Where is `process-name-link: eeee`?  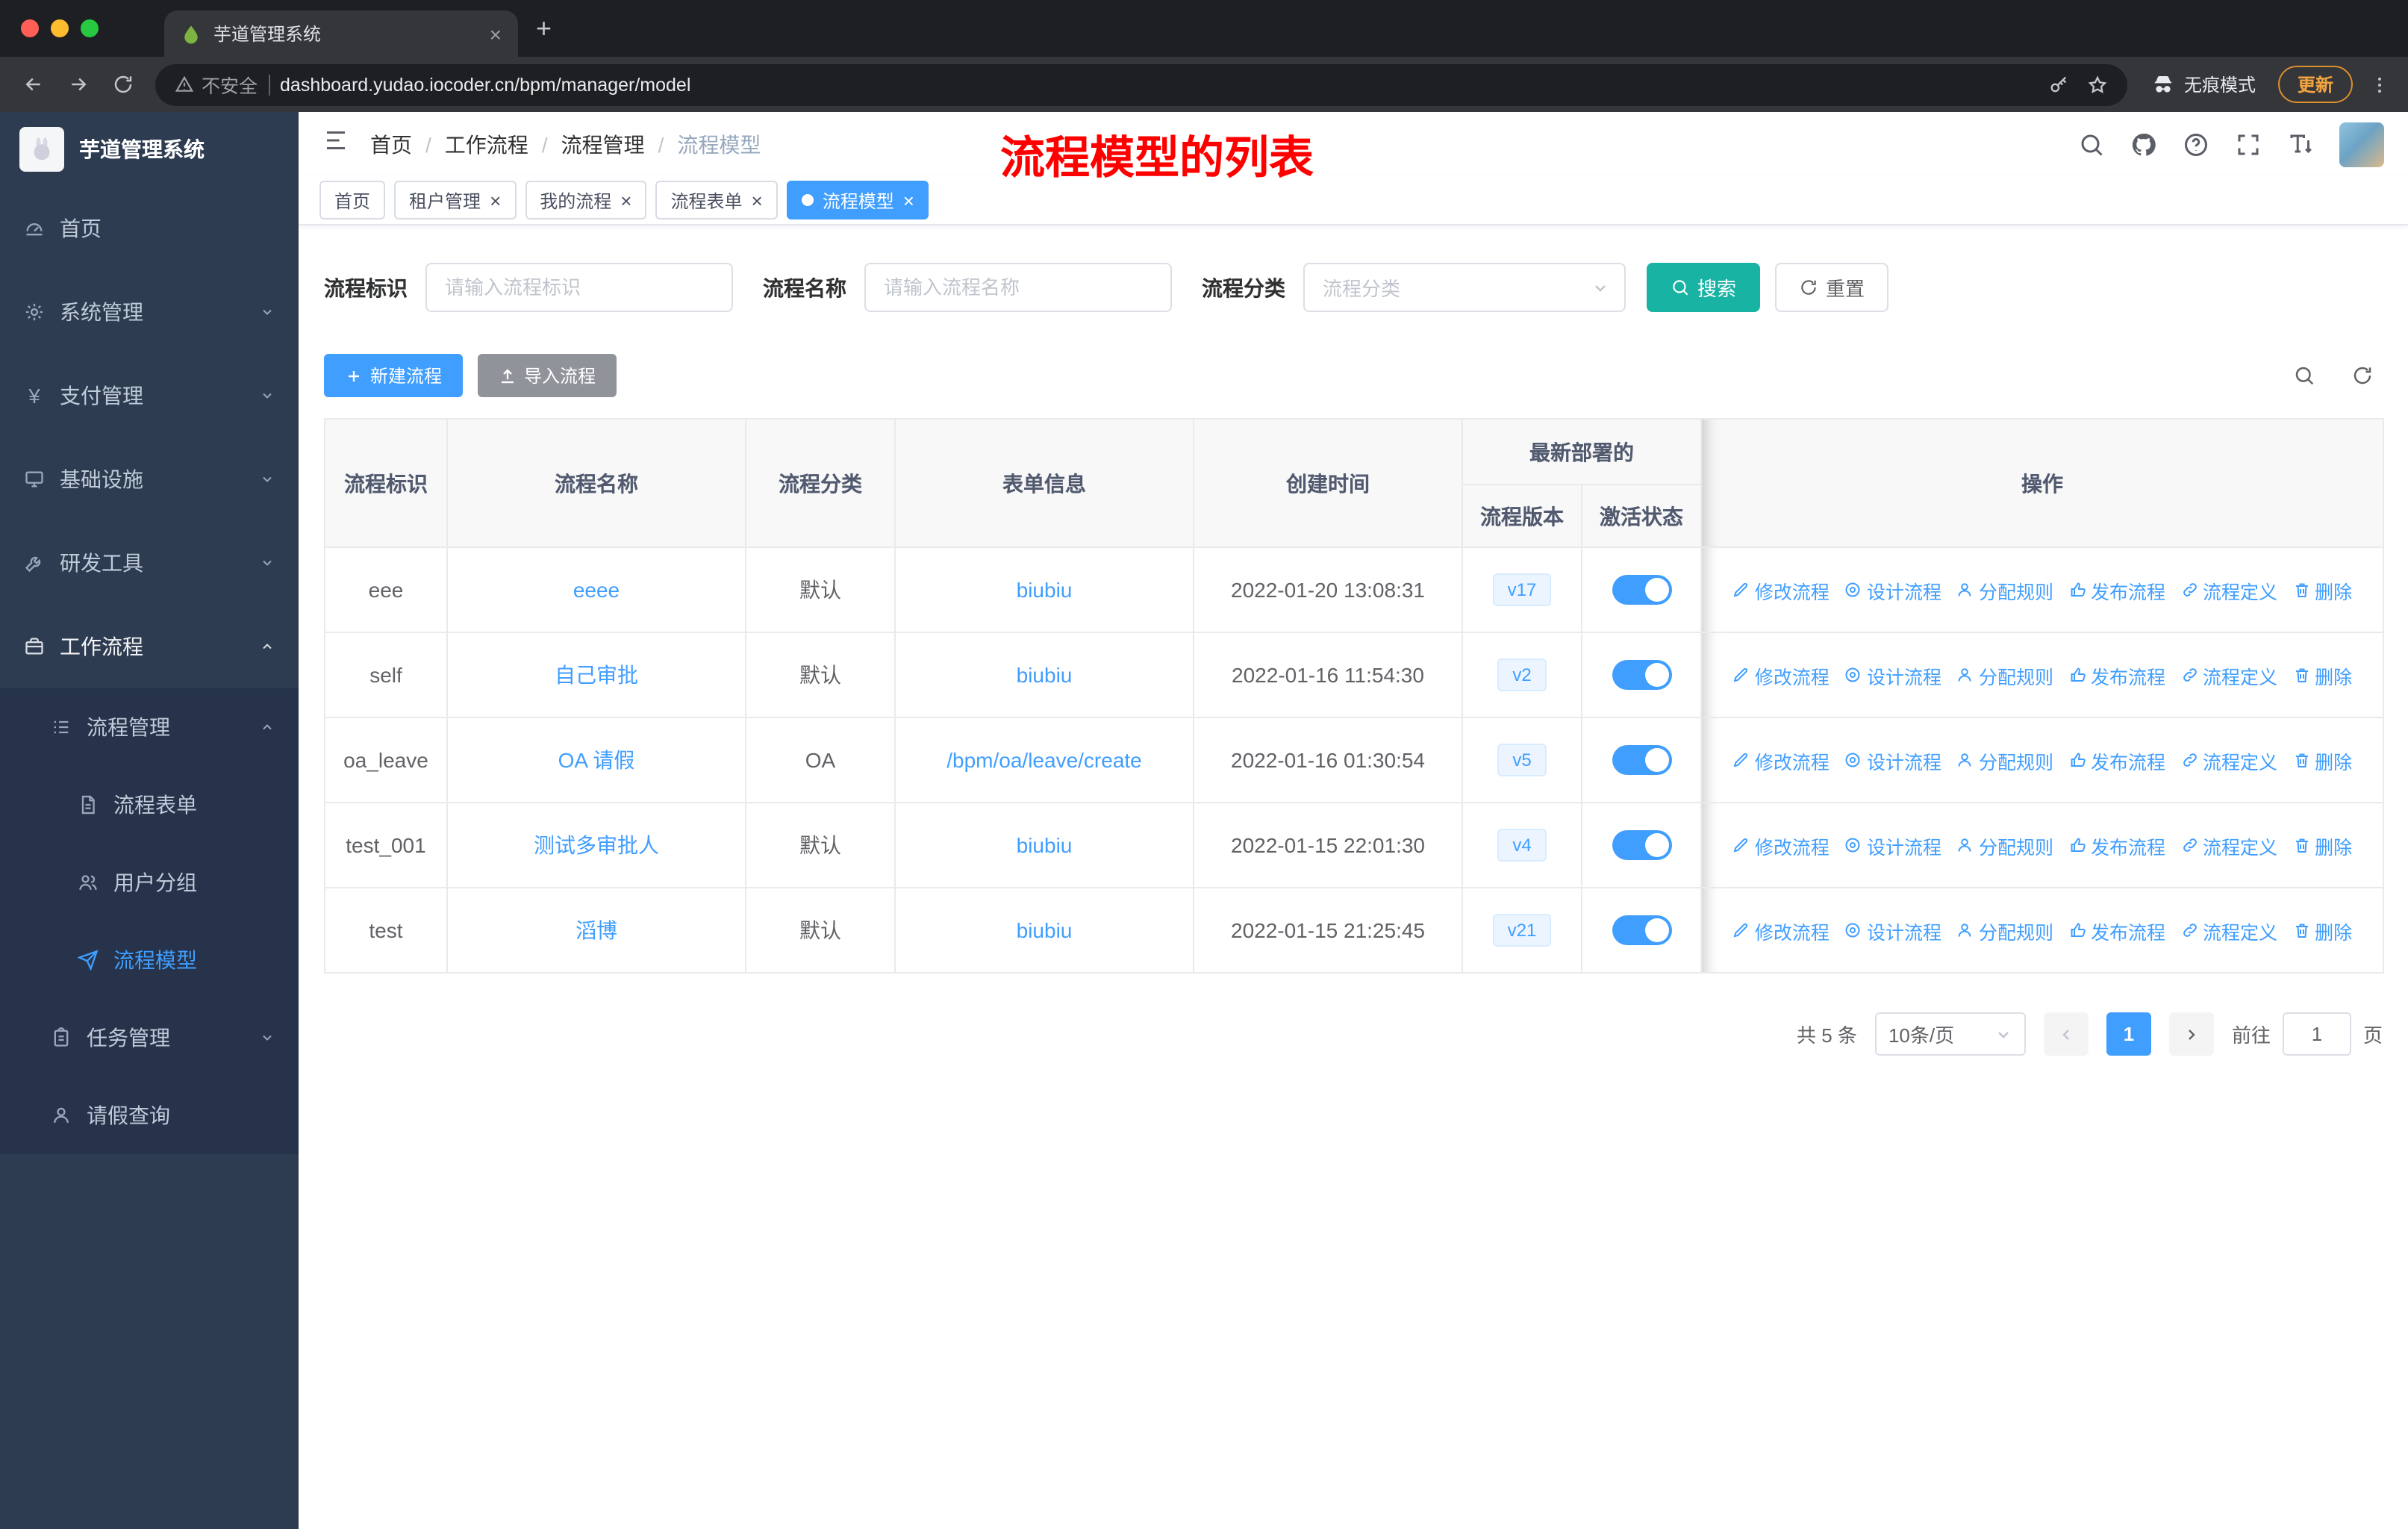 process-name-link: eeee is located at coordinates (596, 590).